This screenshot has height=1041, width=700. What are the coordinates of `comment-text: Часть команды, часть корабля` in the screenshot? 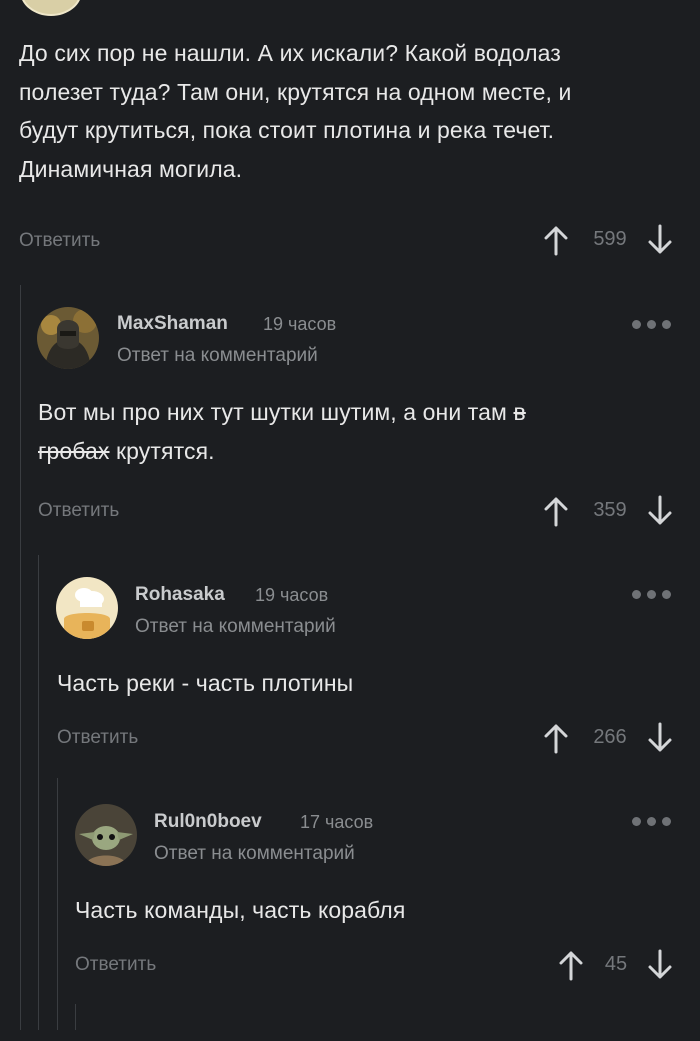 It's located at (240, 910).